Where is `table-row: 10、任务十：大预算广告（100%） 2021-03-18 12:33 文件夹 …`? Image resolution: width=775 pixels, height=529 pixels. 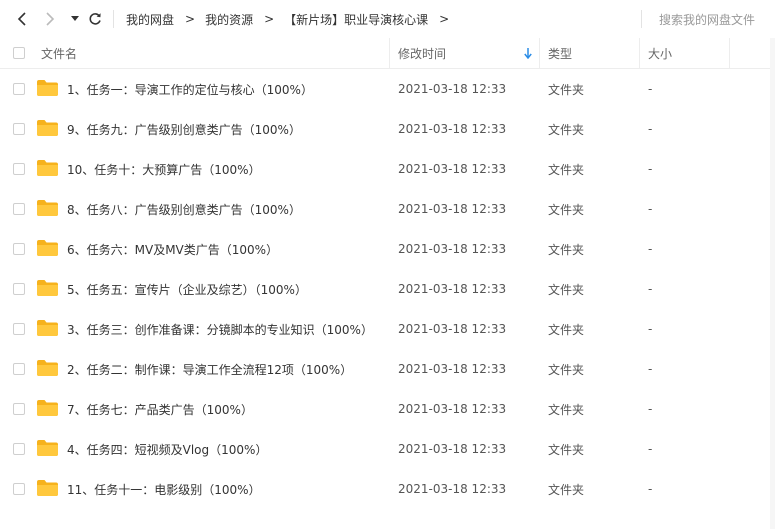
table-row: 10、任务十：大预算广告（100%） 2021-03-18 12:33 文件夹 … is located at coordinates (387, 169).